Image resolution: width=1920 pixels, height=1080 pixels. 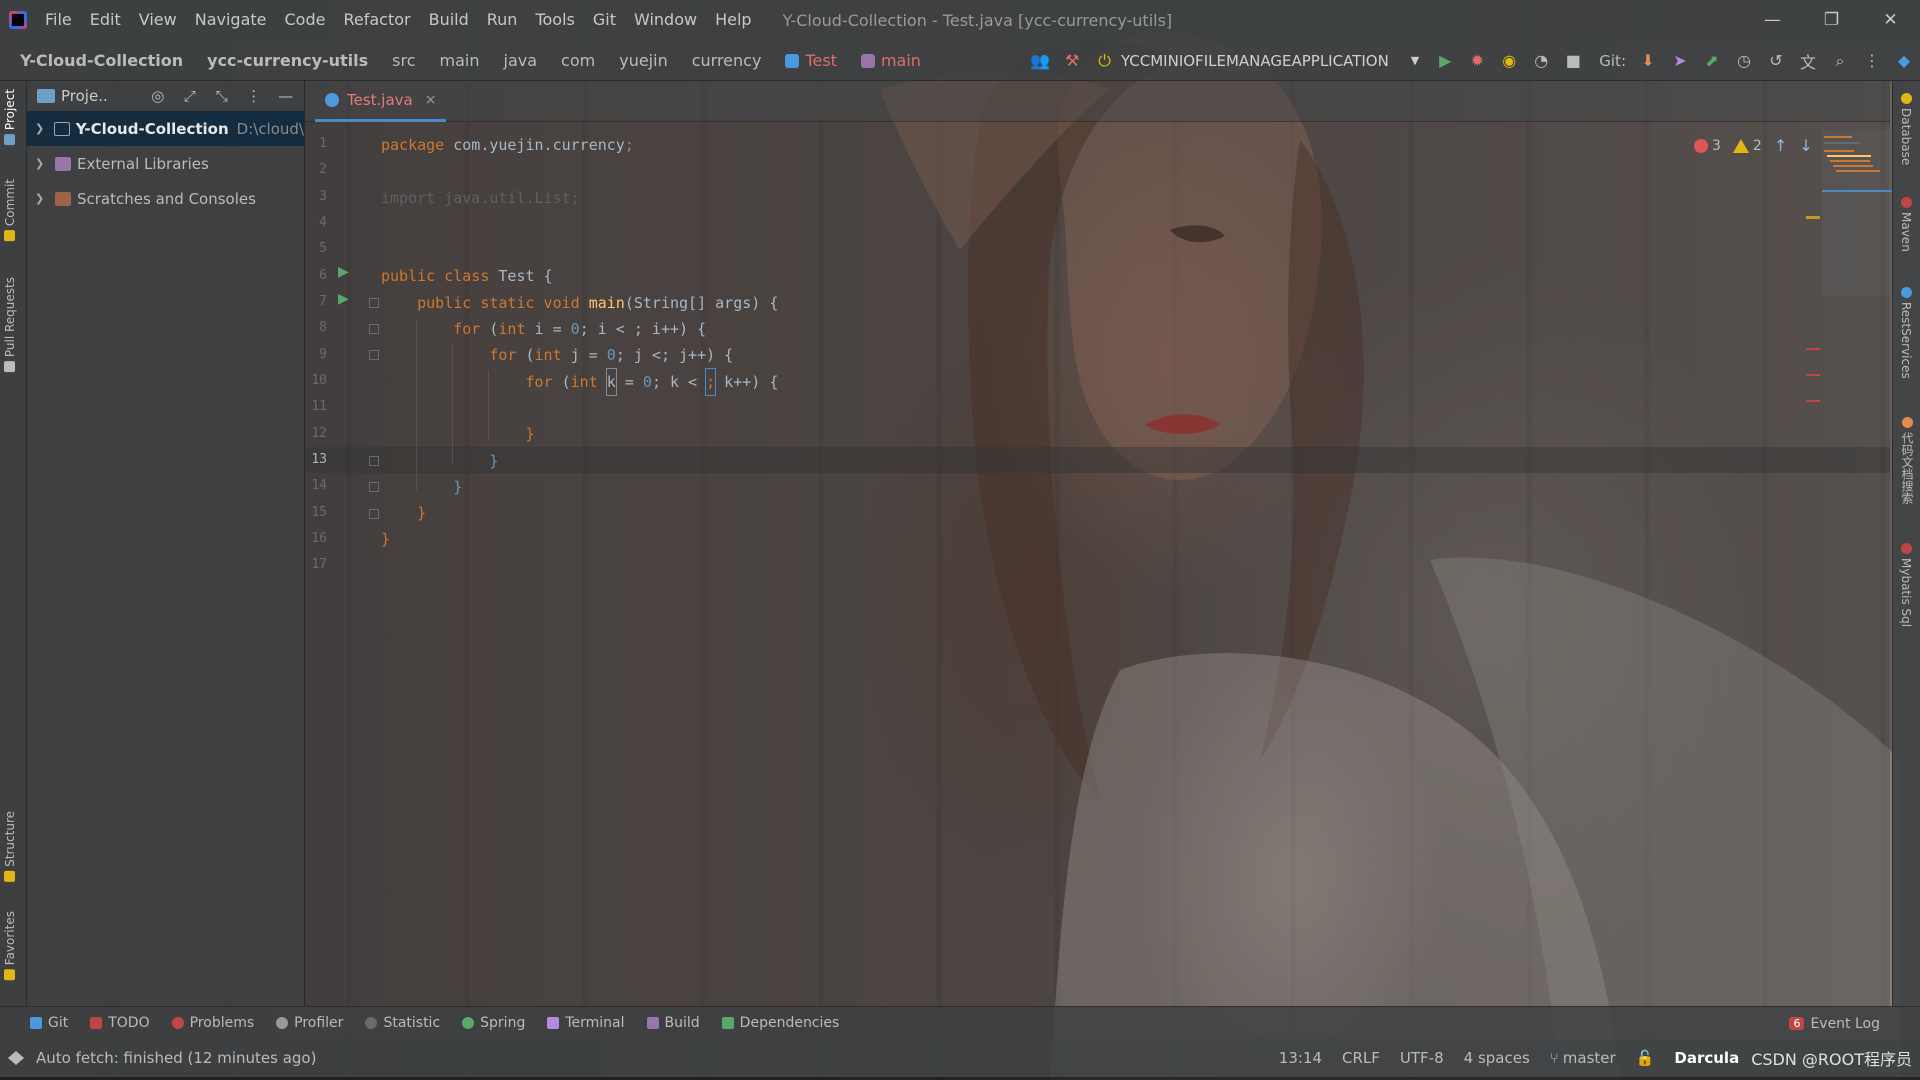 What do you see at coordinates (158, 96) in the screenshot?
I see `locate-file-icon: ◎` at bounding box center [158, 96].